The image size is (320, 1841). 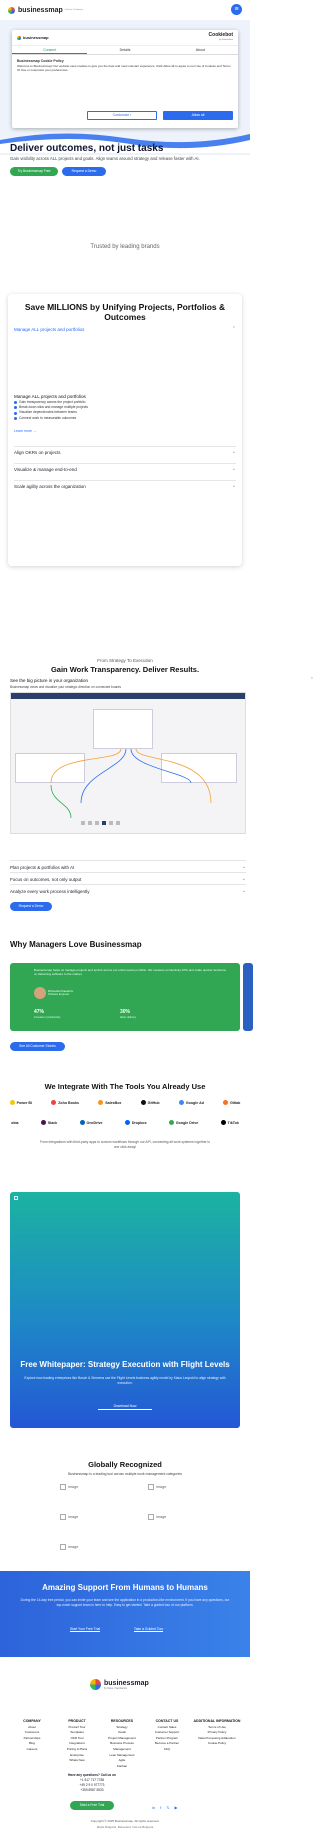 What do you see at coordinates (125, 488) in the screenshot?
I see `accordion-item: Scale agility across the organization ⌄` at bounding box center [125, 488].